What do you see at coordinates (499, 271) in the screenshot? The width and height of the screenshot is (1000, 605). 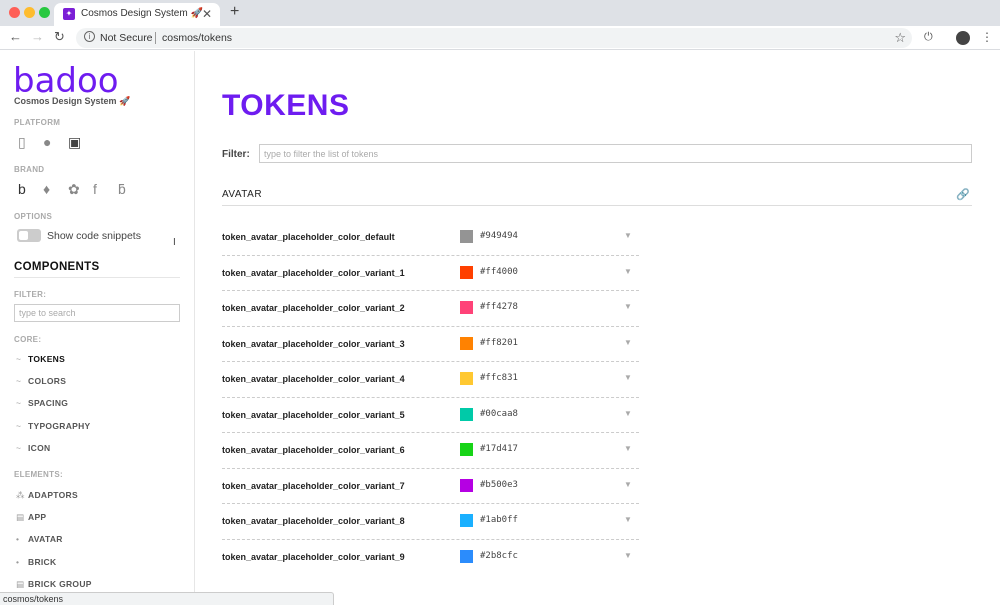 I see `token-hex-value: #ff4000` at bounding box center [499, 271].